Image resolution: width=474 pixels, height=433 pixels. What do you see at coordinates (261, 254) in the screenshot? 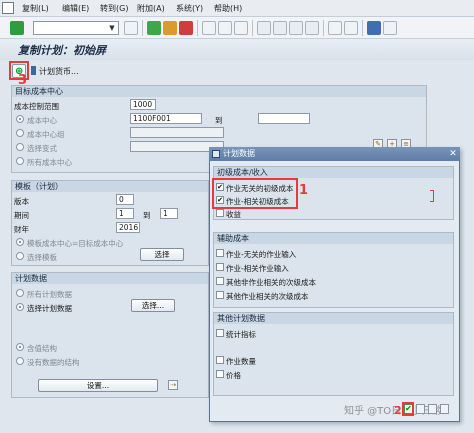
I see `activity-independent-input-label: 作业-无关的作业输入` at bounding box center [261, 254].